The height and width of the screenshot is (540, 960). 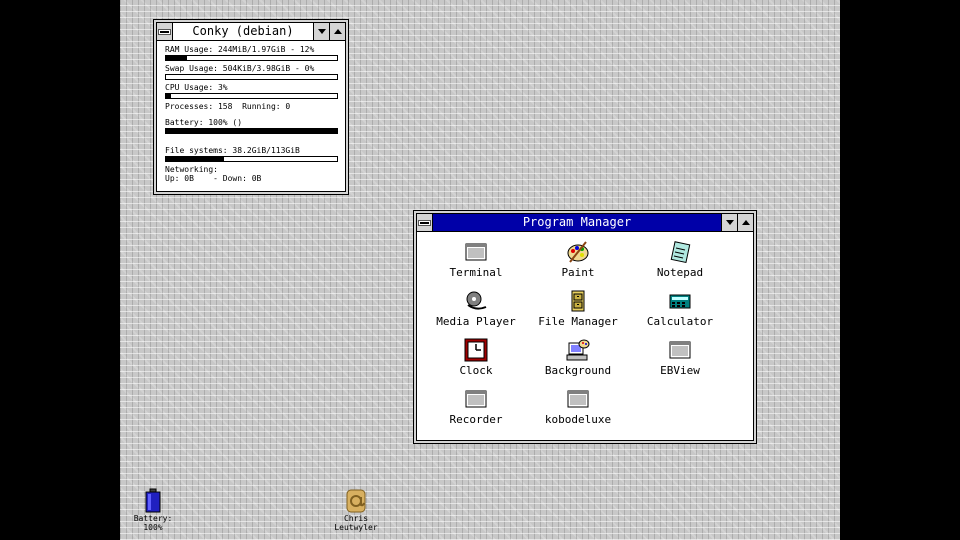 What do you see at coordinates (251, 58) in the screenshot?
I see `ram-usage-bar` at bounding box center [251, 58].